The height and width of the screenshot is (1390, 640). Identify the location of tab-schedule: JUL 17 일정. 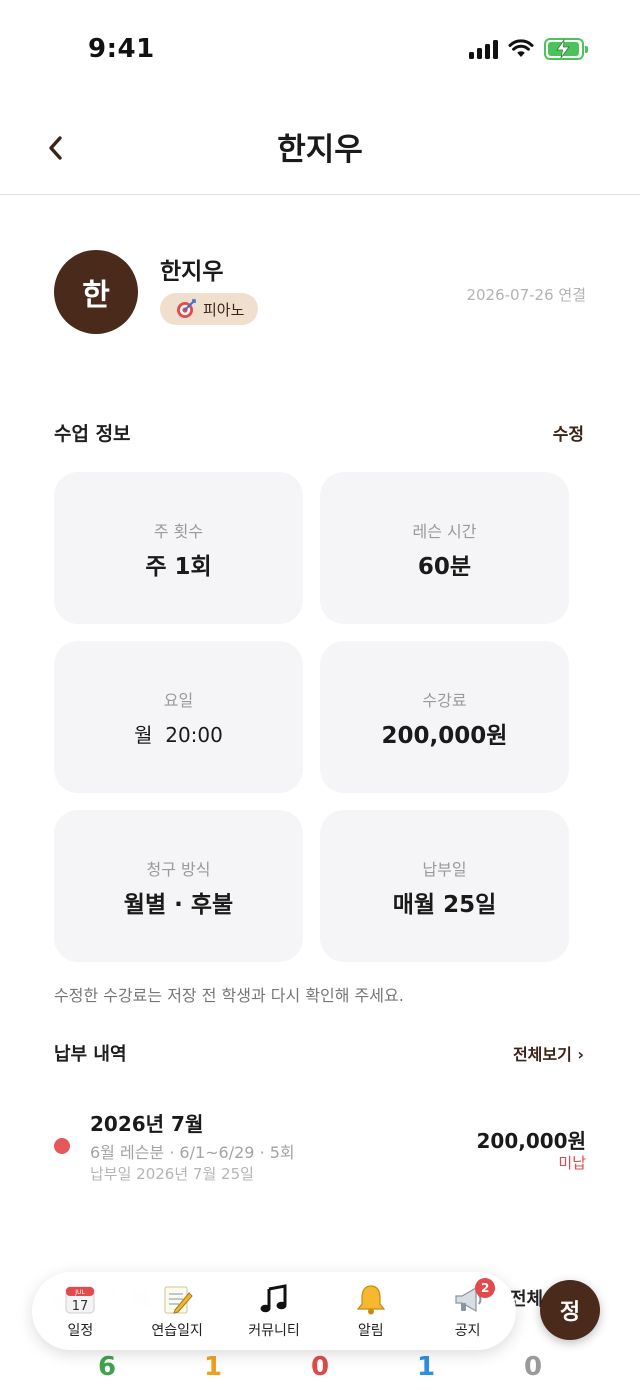
(80, 1311).